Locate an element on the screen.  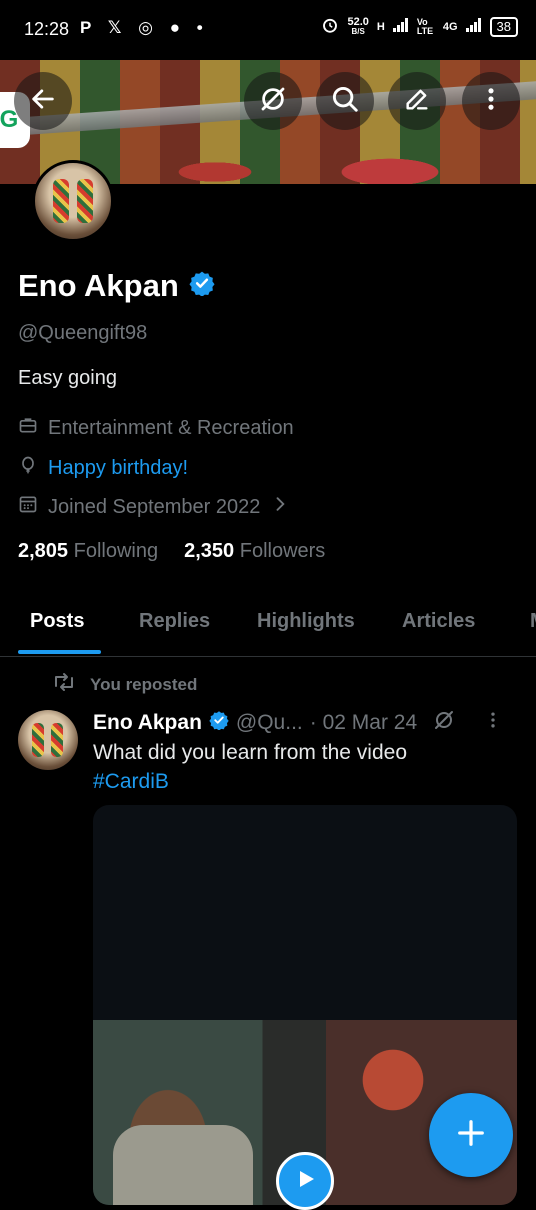
birthday-text: Happy birthday! is located at coordinates (118, 468).